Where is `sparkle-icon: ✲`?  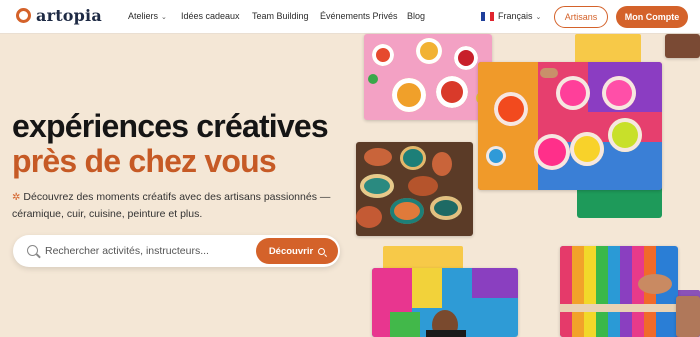 sparkle-icon: ✲ is located at coordinates (16, 197).